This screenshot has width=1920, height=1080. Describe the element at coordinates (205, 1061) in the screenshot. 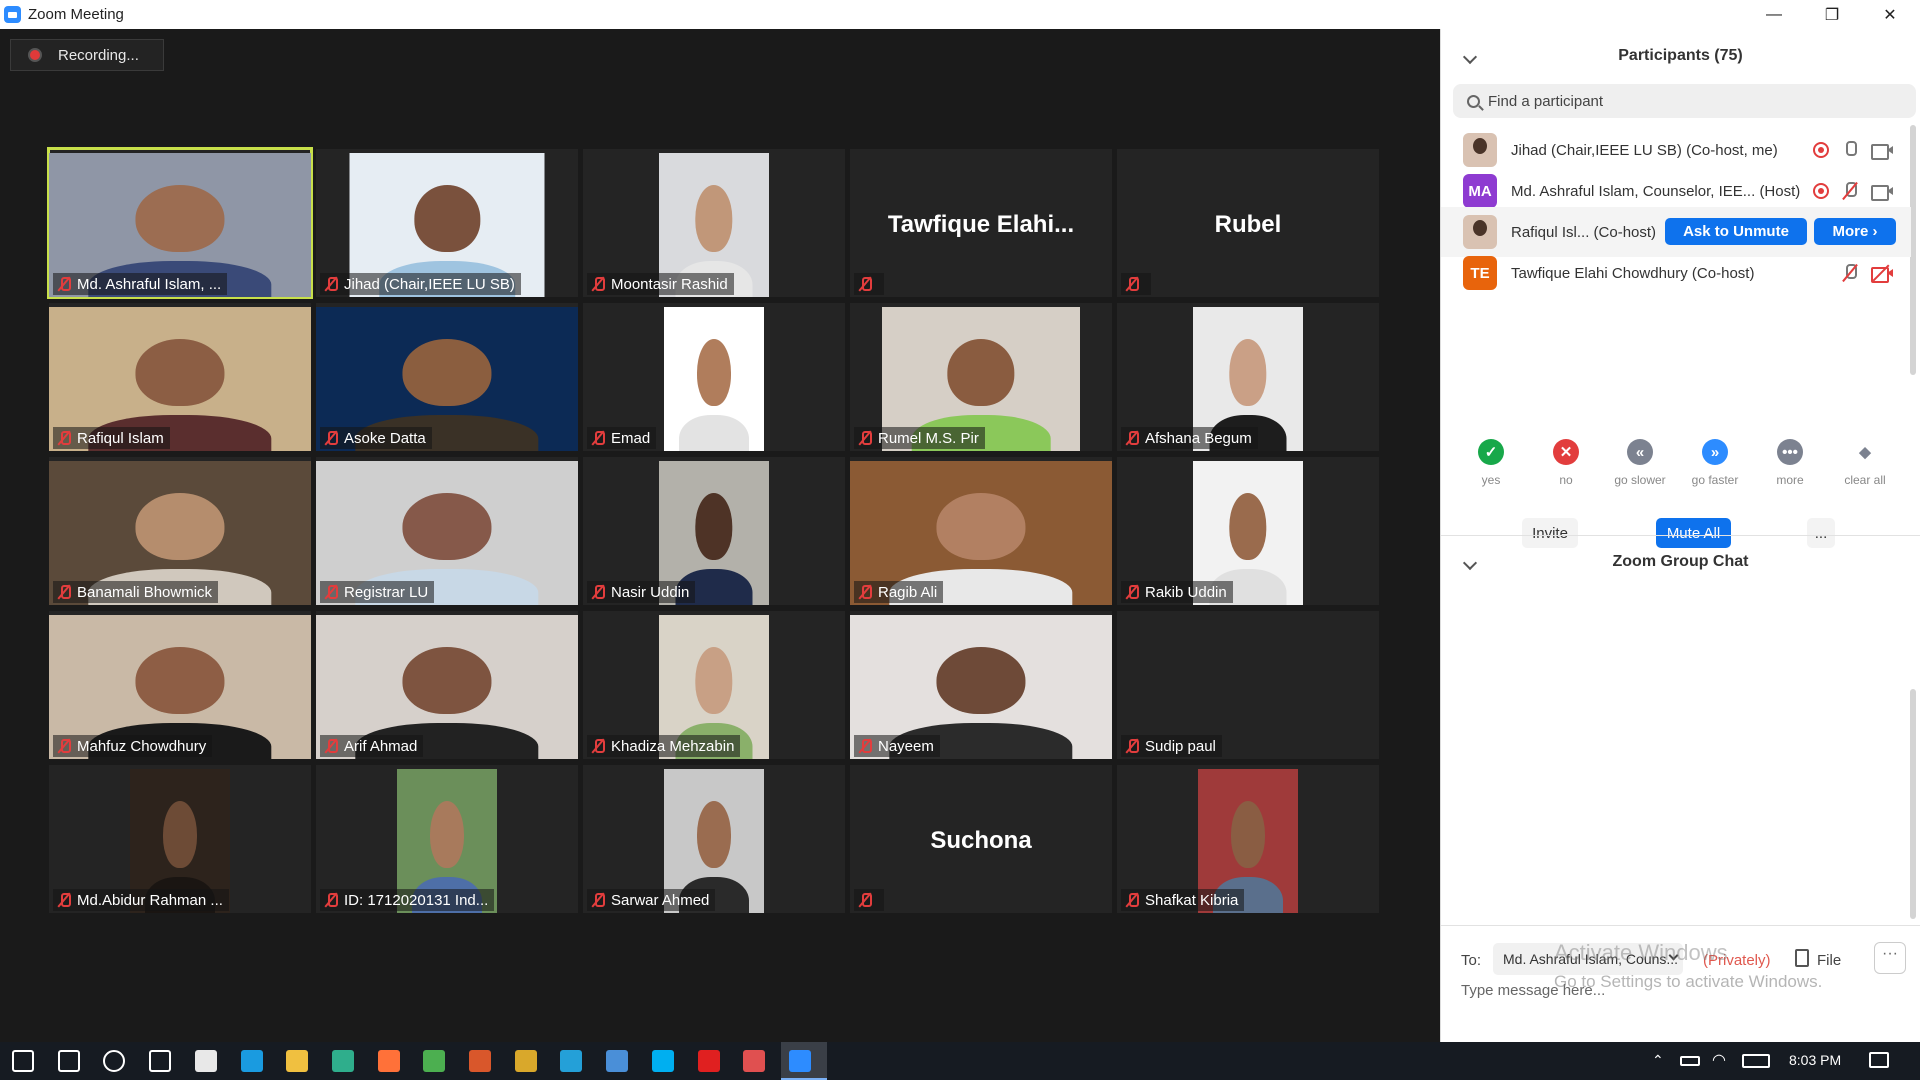

I see `store-icon` at that location.